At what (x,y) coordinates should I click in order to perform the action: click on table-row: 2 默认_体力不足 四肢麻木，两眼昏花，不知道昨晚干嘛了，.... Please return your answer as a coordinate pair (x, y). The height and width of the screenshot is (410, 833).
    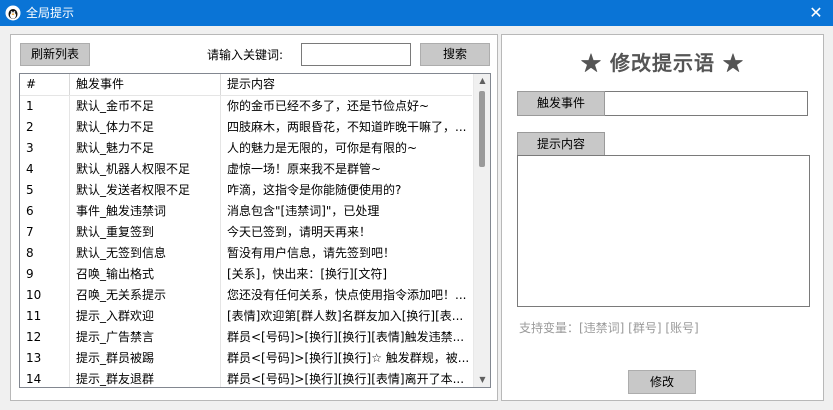
    Looking at the image, I should click on (246, 127).